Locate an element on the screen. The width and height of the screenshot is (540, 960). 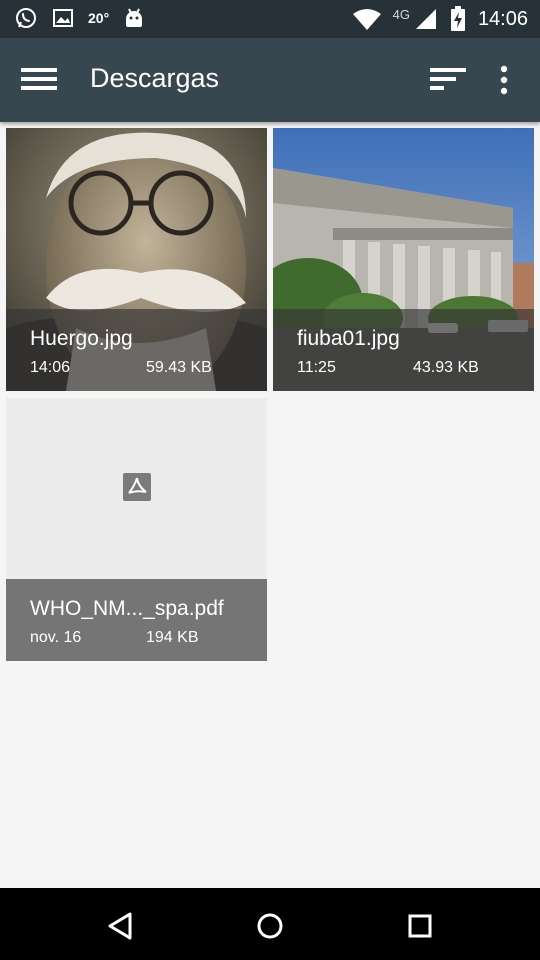
file-tile-huergo: Huergo.jpg 14:06 59.43 KB is located at coordinates (136, 259).